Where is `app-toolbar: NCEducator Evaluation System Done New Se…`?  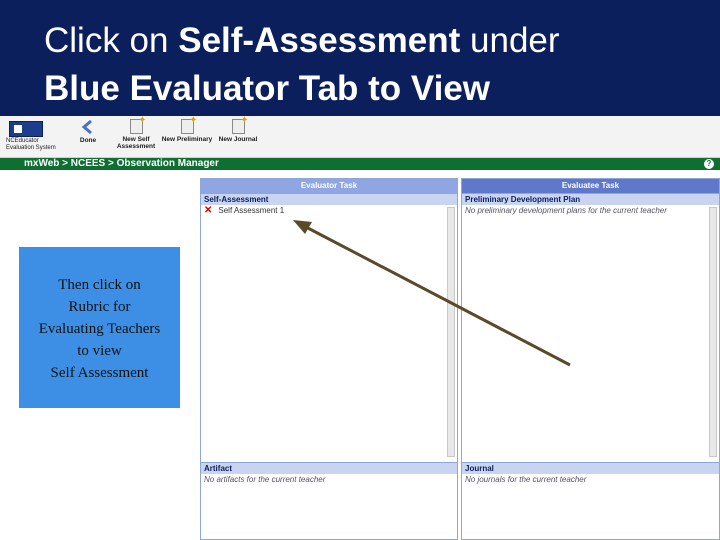
app-toolbar: NCEducator Evaluation System Done New Se… is located at coordinates (360, 136).